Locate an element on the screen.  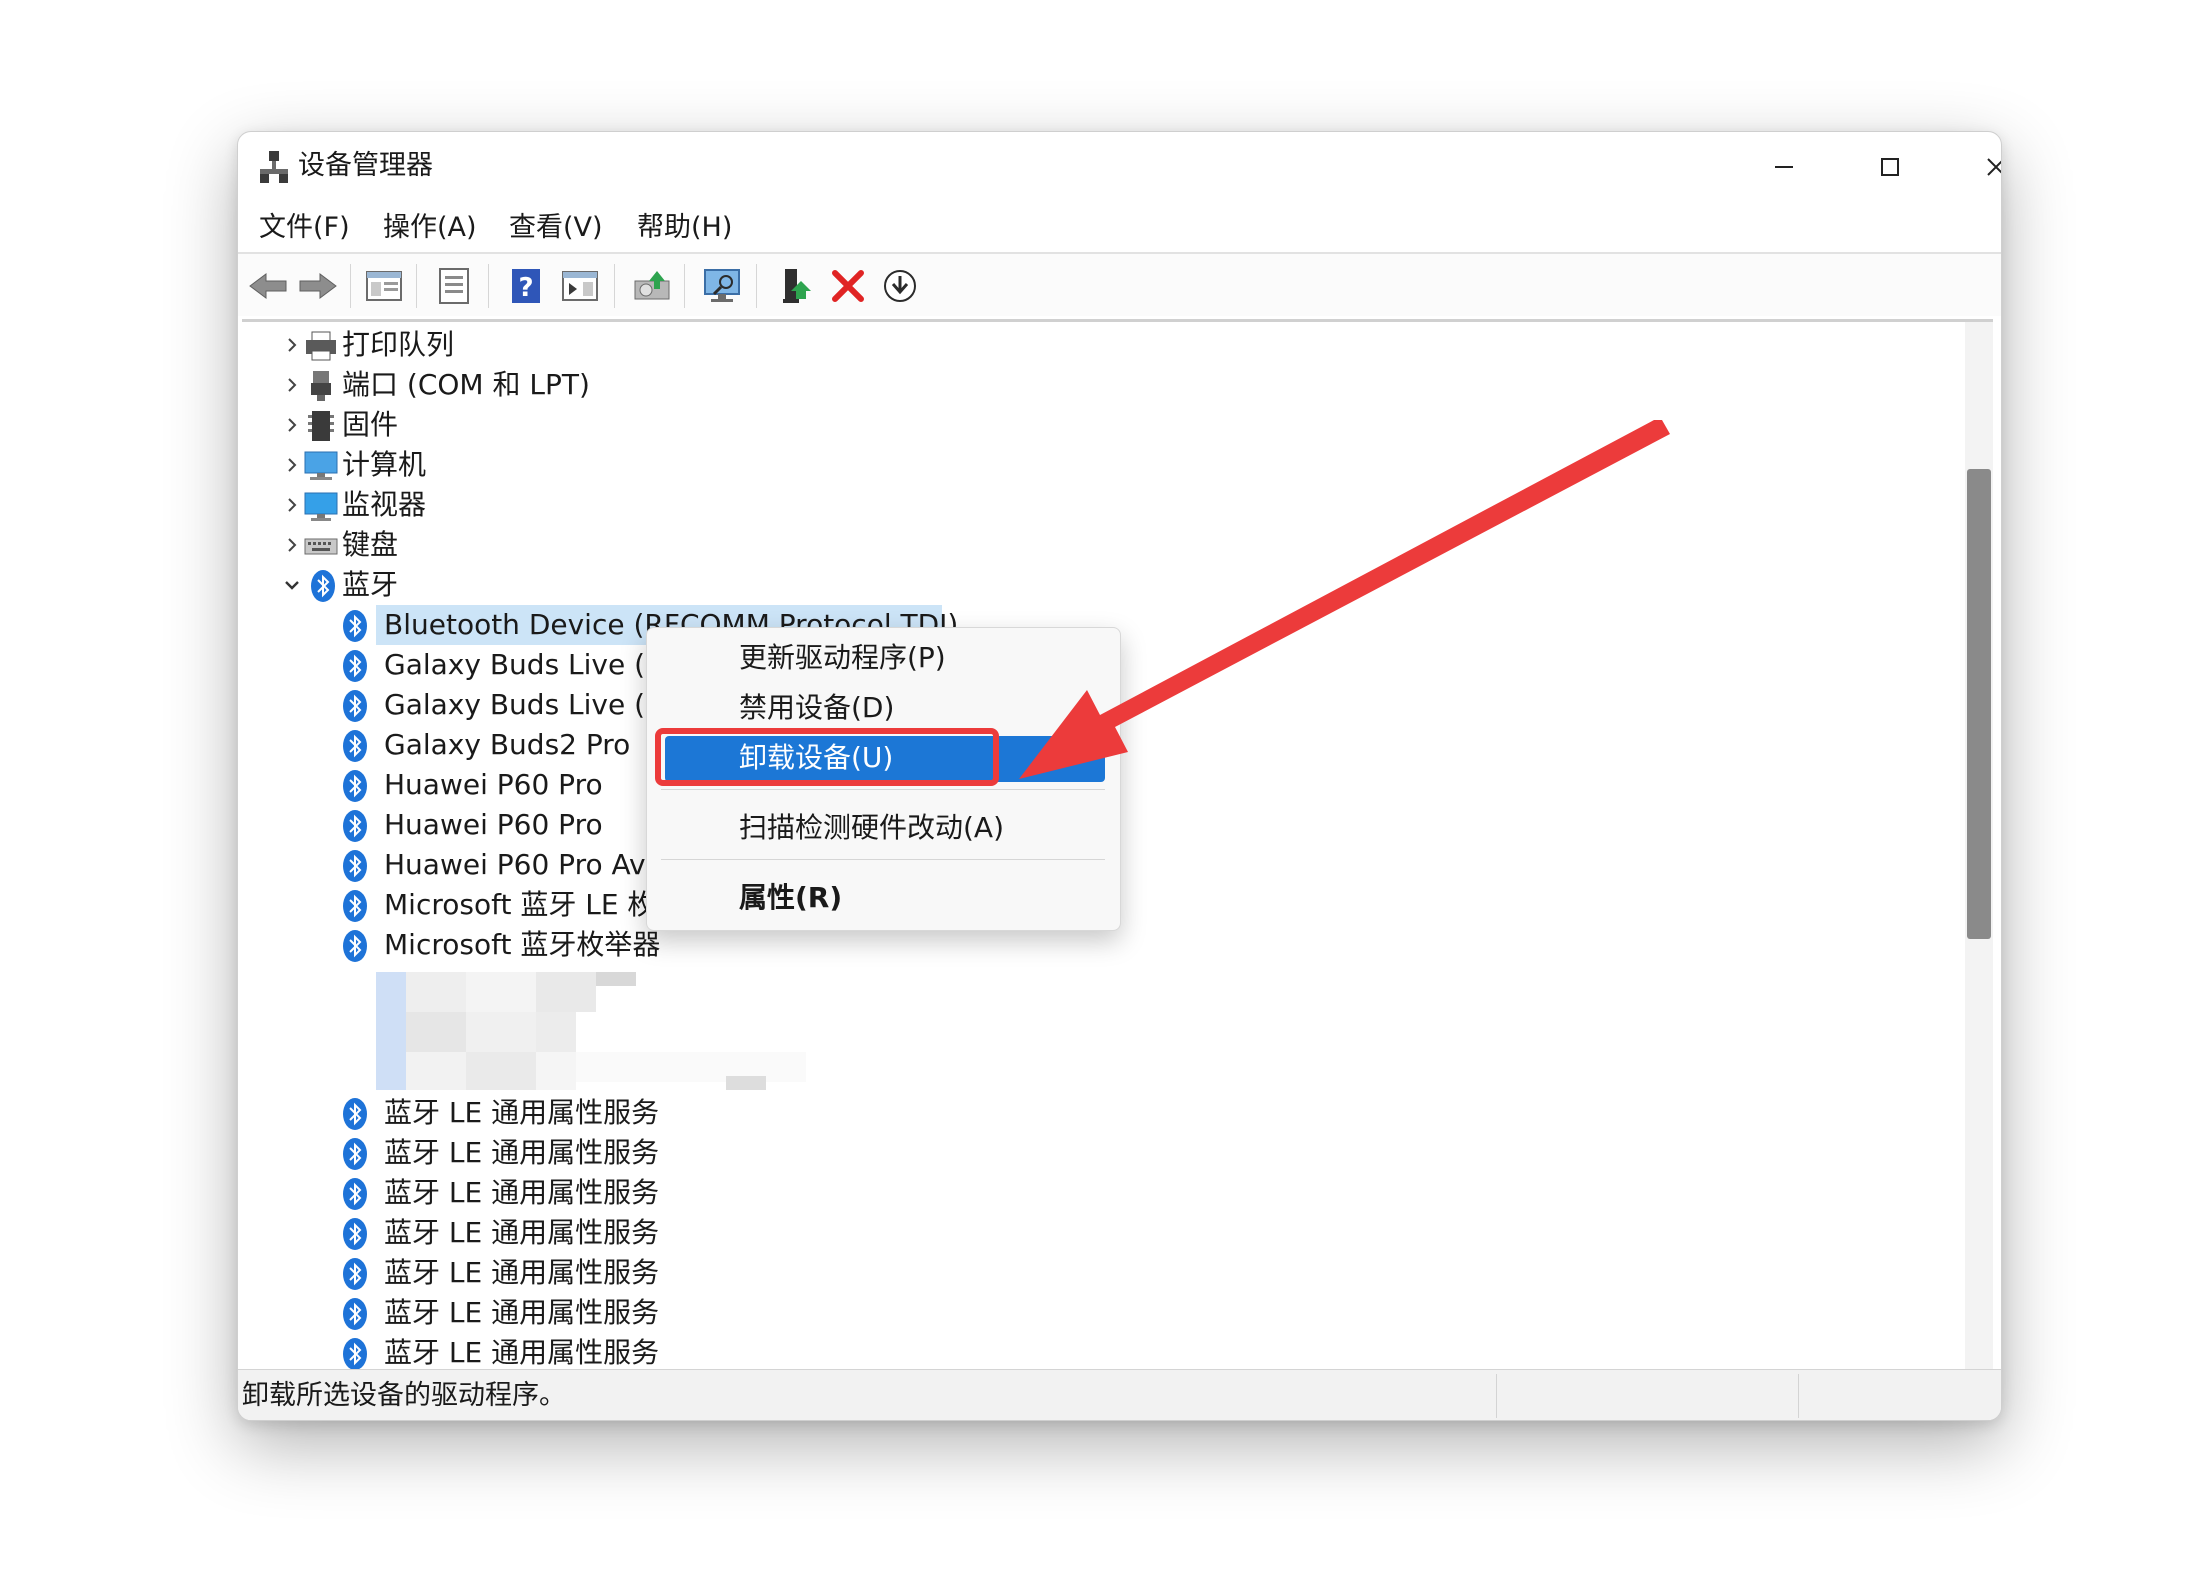
update-driver-button is located at coordinates (652, 286).